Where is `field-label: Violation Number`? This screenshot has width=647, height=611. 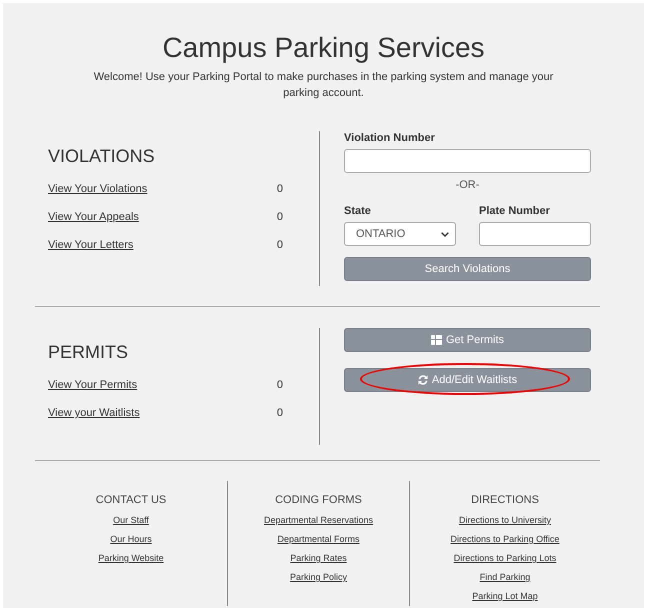 field-label: Violation Number is located at coordinates (390, 138).